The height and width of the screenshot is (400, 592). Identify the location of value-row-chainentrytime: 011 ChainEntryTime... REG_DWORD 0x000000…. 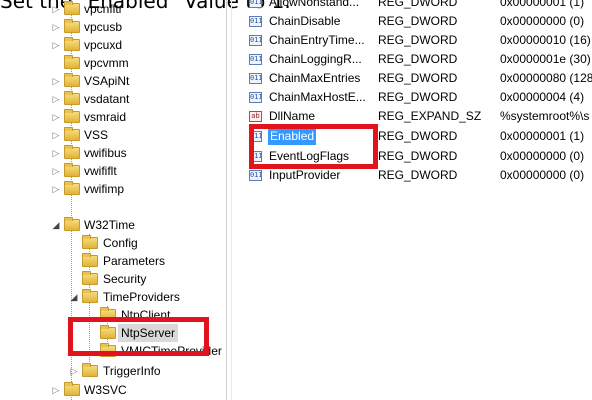
(412, 40).